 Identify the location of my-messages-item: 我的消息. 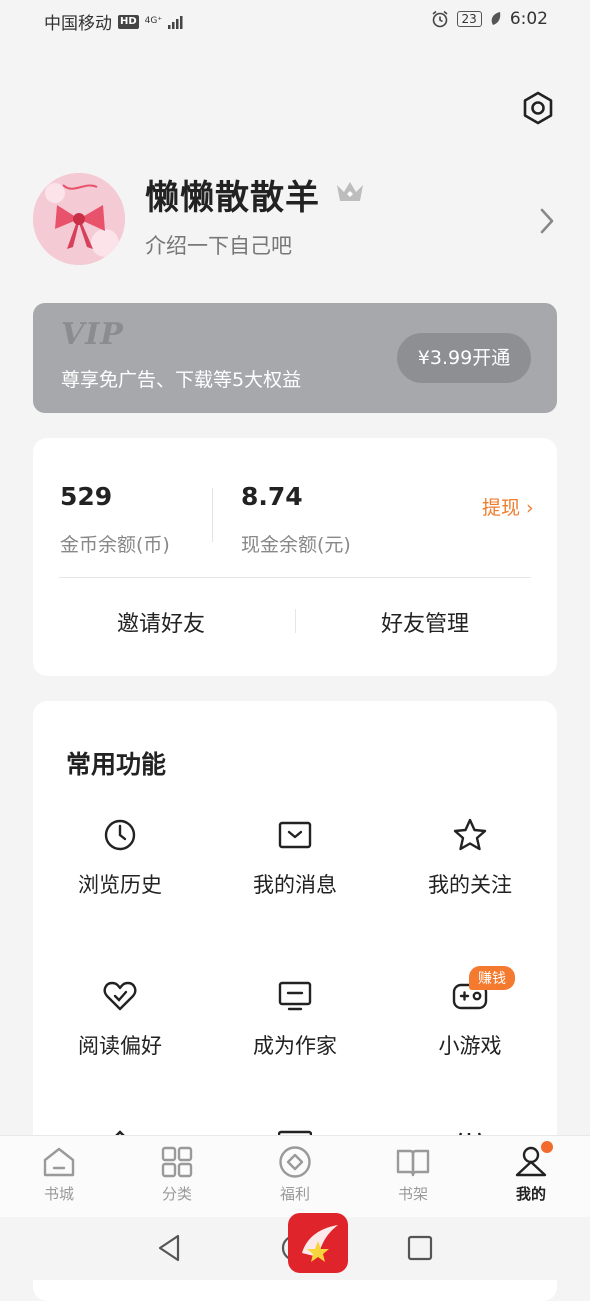
(295, 858).